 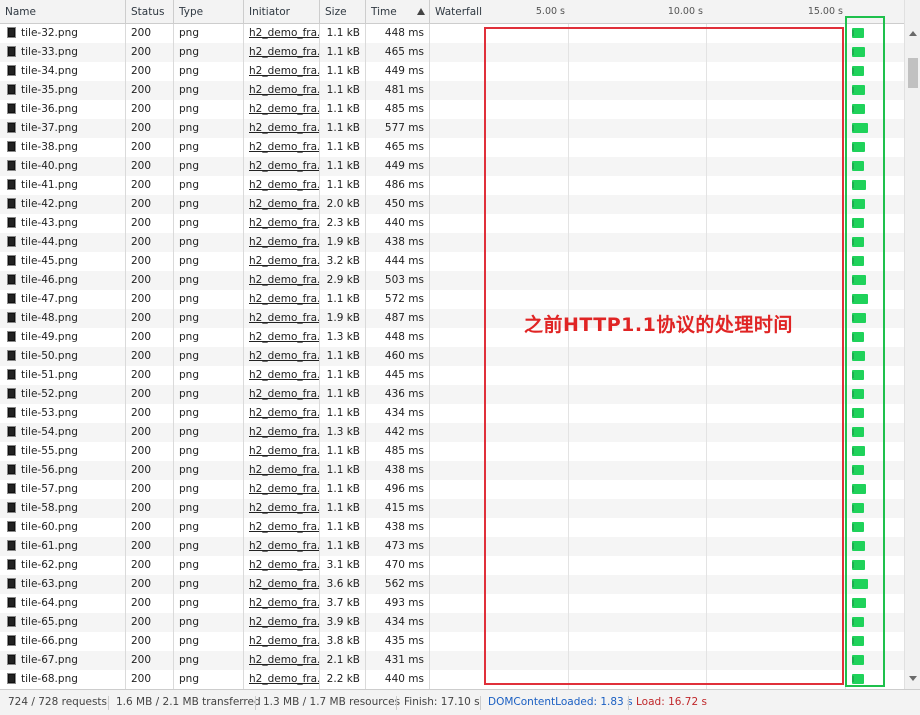 I want to click on cell-name-label: tile-52.png, so click(x=49, y=394).